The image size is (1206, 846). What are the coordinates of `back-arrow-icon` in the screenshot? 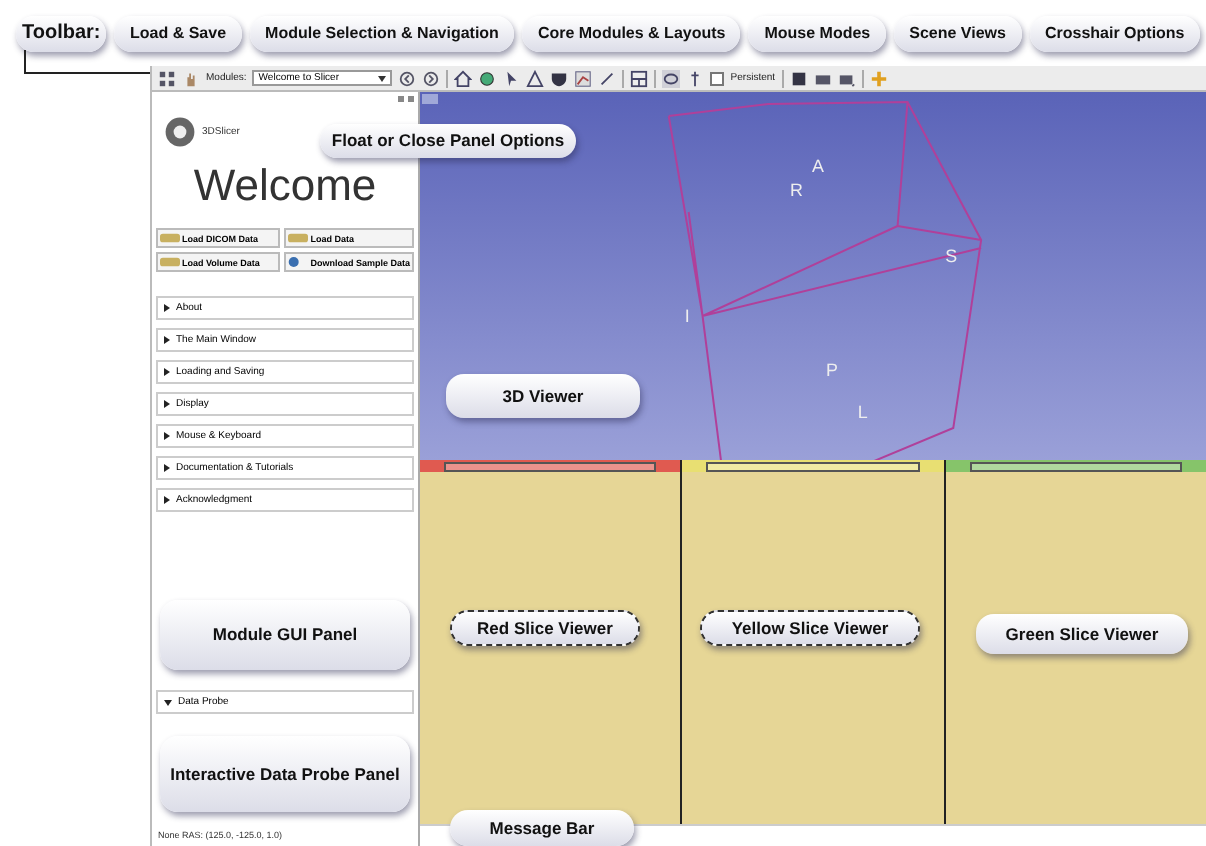 It's located at (407, 78).